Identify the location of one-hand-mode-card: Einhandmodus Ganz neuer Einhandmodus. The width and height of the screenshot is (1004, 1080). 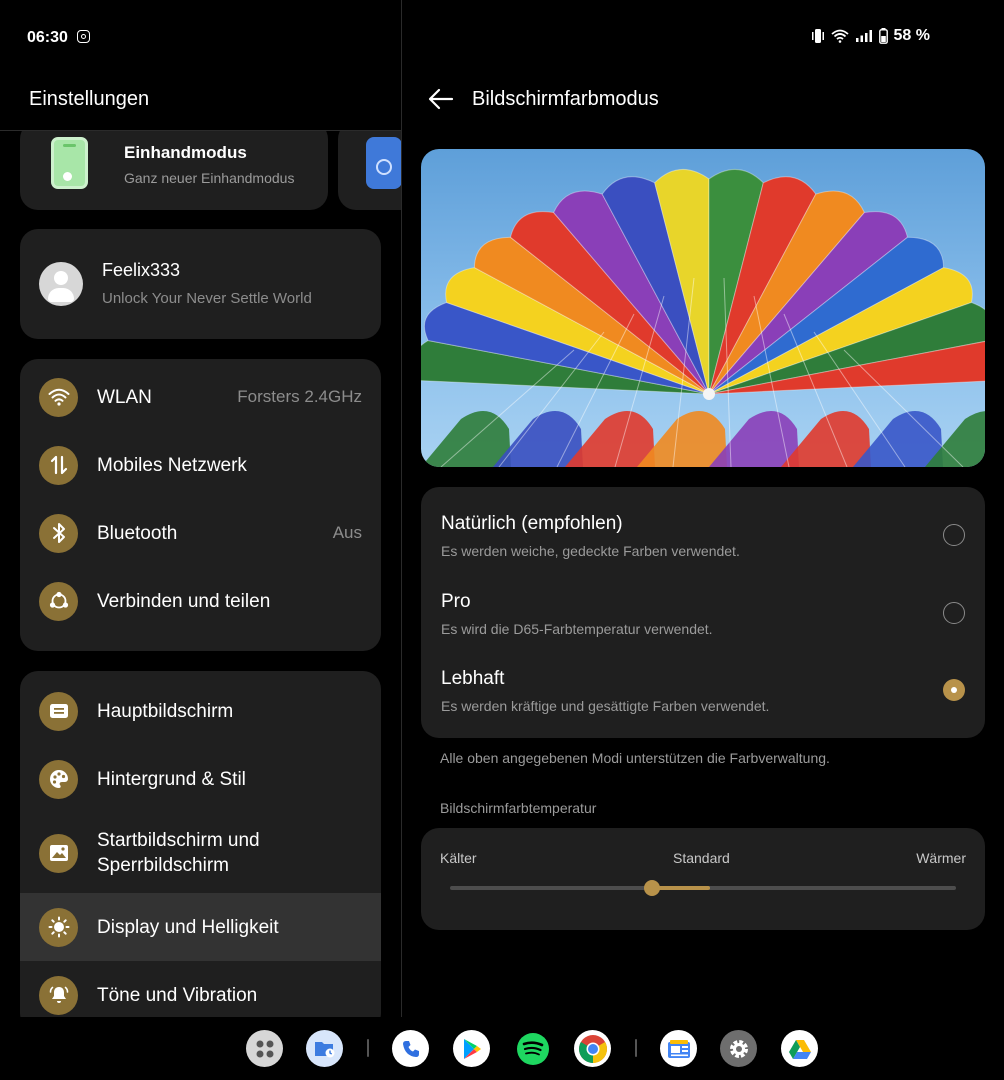
(174, 170).